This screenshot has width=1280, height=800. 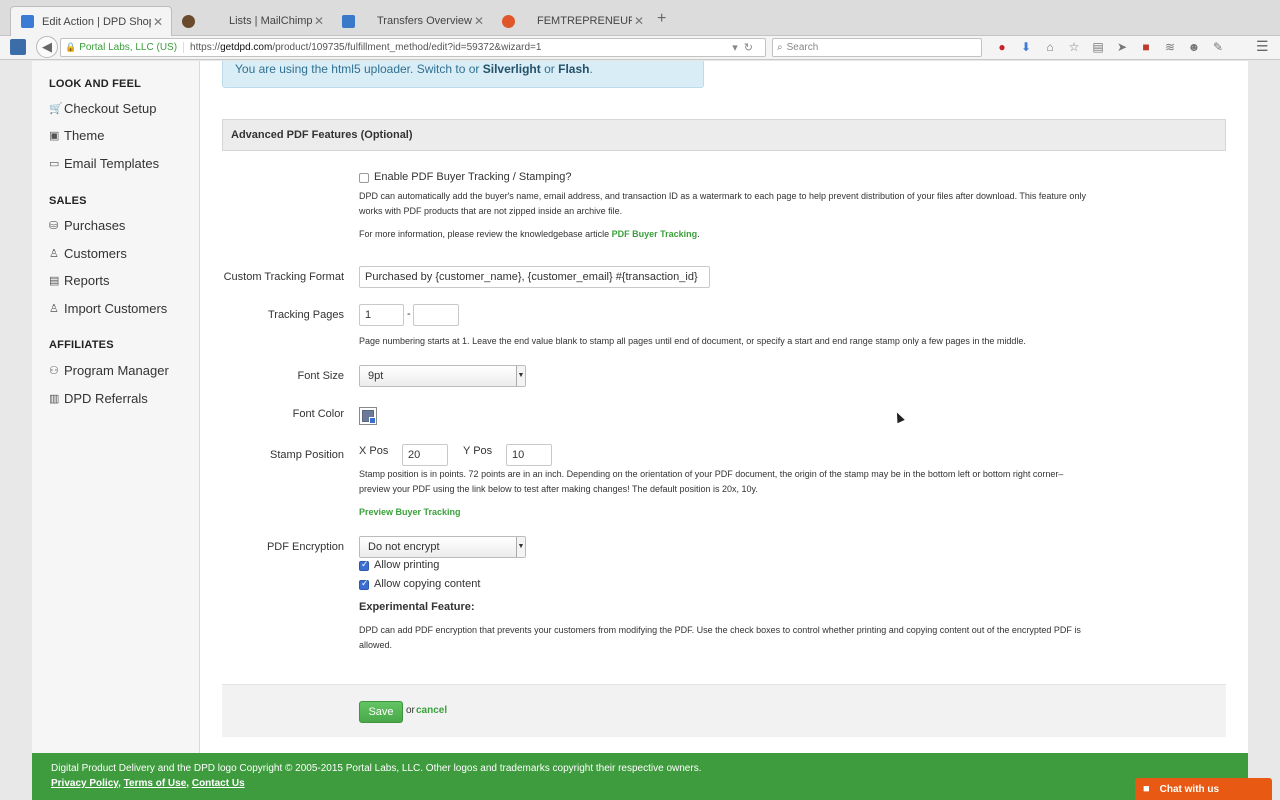 I want to click on site-identity: Portal Labs, LLC (US), so click(x=132, y=47).